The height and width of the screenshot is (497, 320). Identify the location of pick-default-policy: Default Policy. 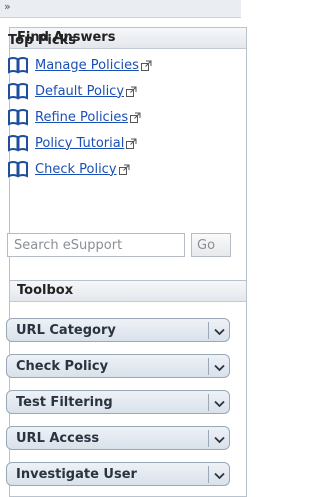
(72, 91).